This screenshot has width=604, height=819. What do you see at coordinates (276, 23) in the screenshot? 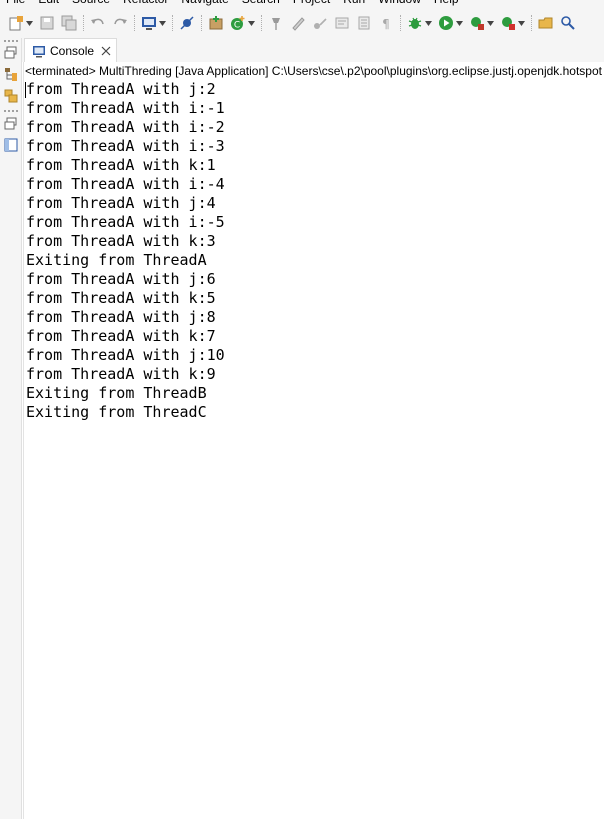
I see `pin-icon` at bounding box center [276, 23].